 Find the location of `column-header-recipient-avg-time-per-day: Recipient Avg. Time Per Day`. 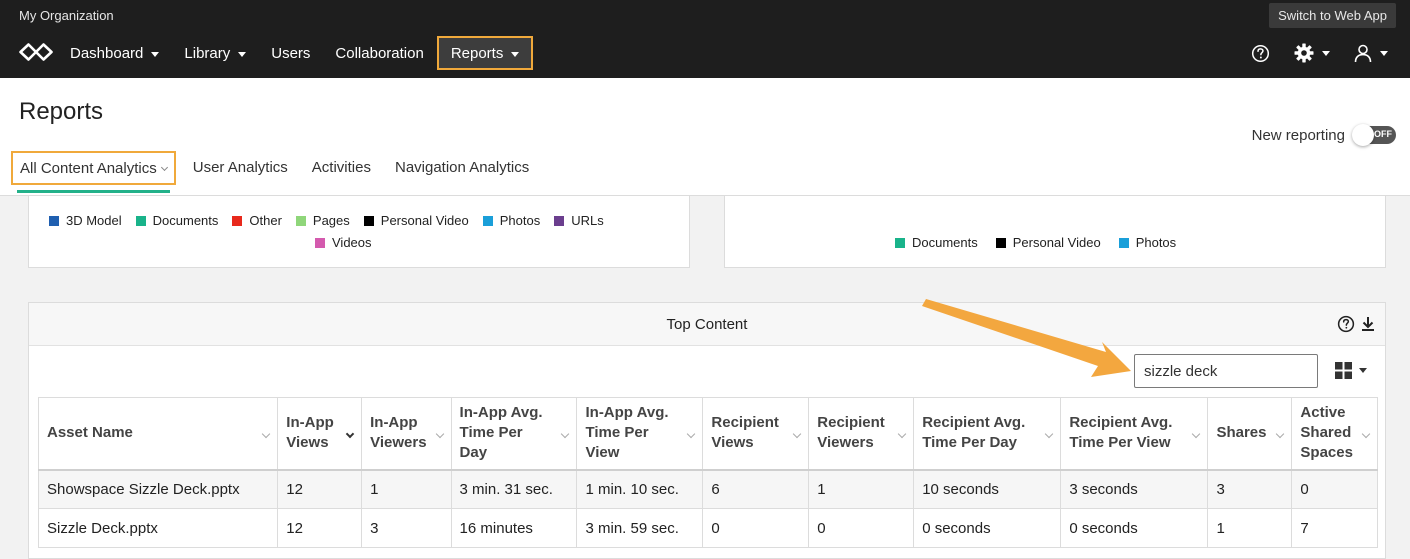

column-header-recipient-avg-time-per-day: Recipient Avg. Time Per Day is located at coordinates (987, 433).